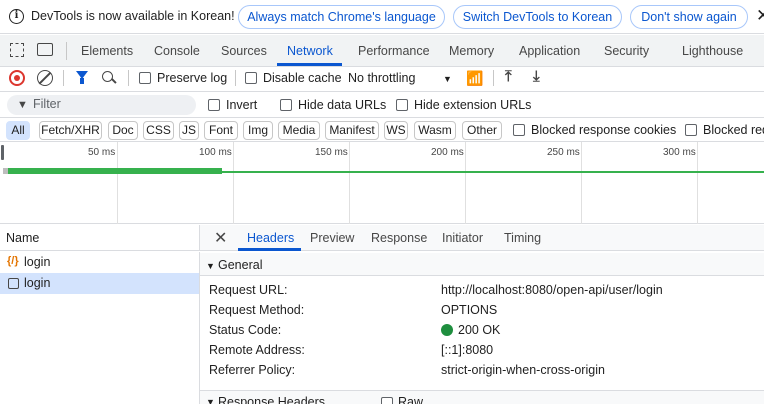 The image size is (764, 404). Describe the element at coordinates (192, 78) in the screenshot. I see `preserve-log-label: Preserve log` at that location.